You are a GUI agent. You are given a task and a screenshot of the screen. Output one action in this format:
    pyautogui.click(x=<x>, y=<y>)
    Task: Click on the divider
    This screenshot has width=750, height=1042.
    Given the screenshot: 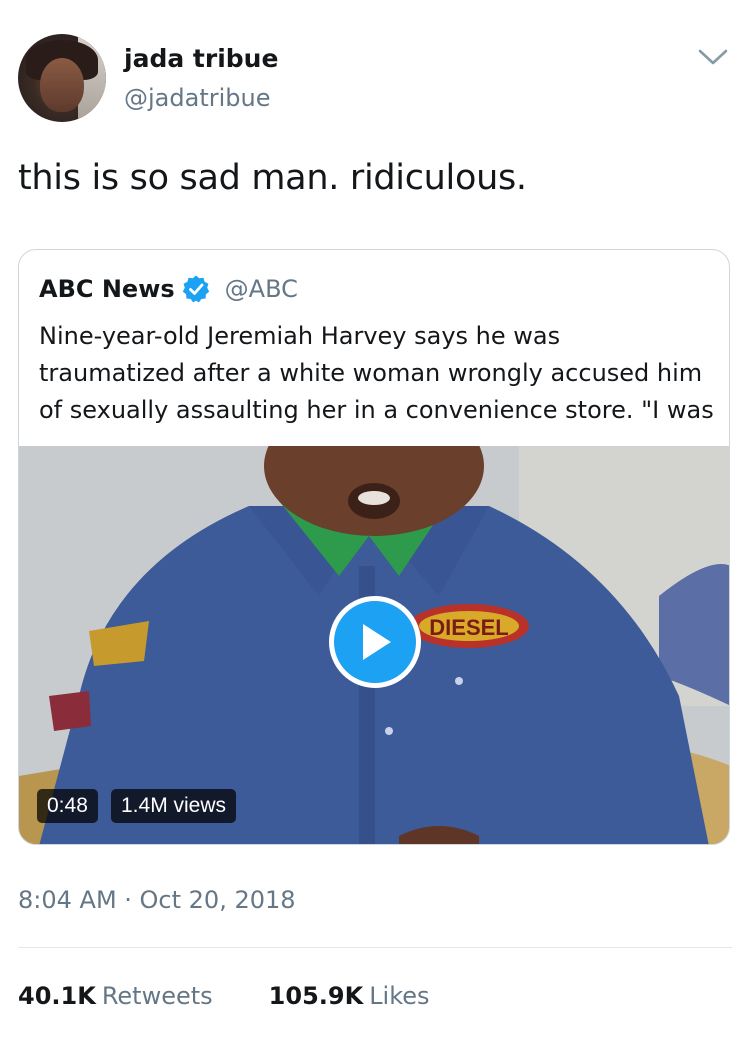 What is the action you would take?
    pyautogui.click(x=375, y=947)
    